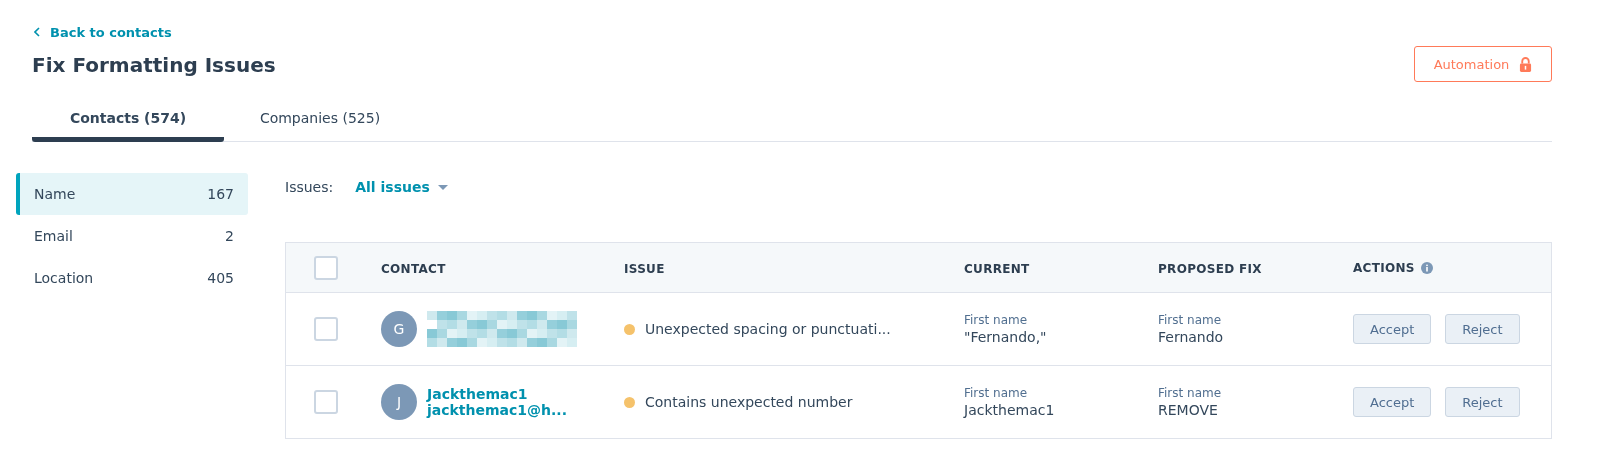  What do you see at coordinates (37, 32) in the screenshot?
I see `chevron-left-icon` at bounding box center [37, 32].